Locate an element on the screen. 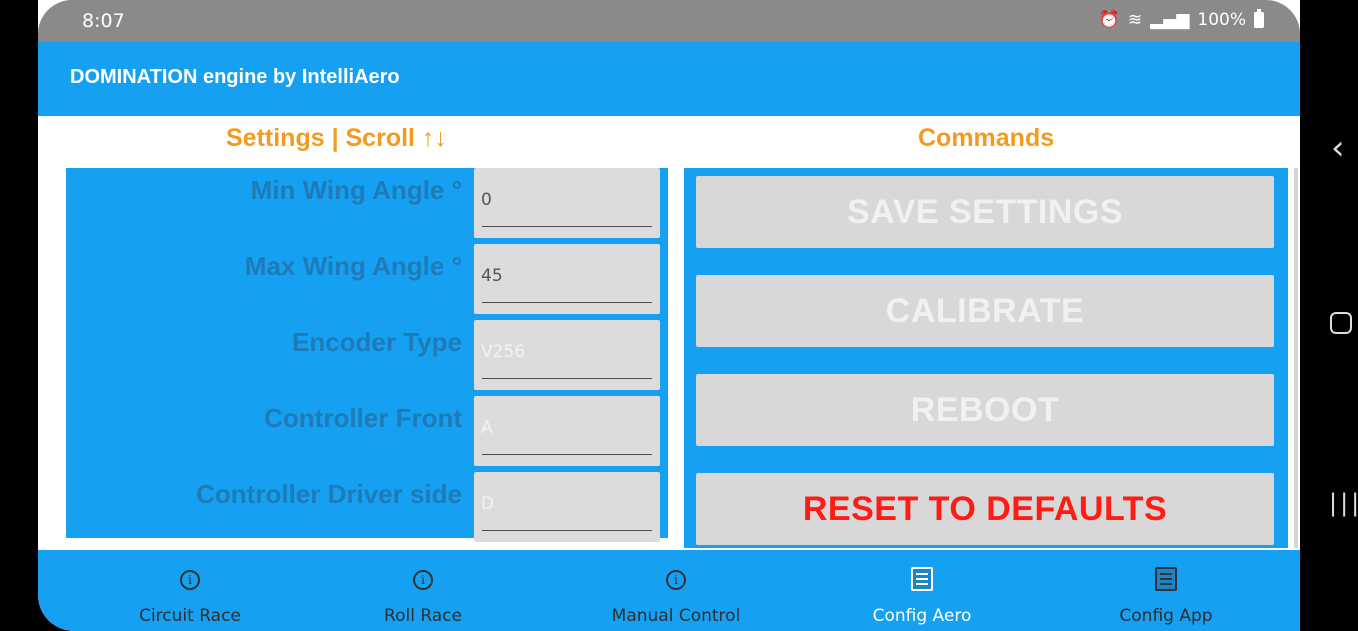 Image resolution: width=1358 pixels, height=631 pixels. signal-icon: ▂▄▆ is located at coordinates (1170, 20).